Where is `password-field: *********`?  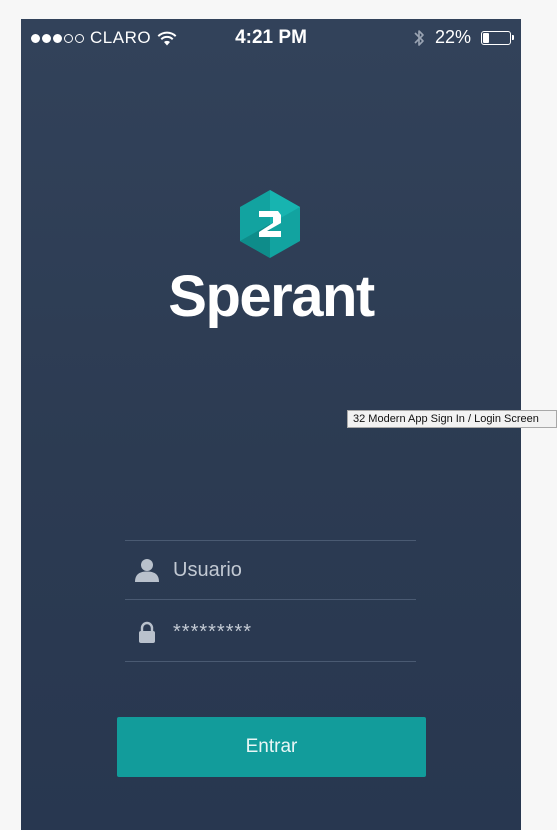 password-field: ********* is located at coordinates (270, 632).